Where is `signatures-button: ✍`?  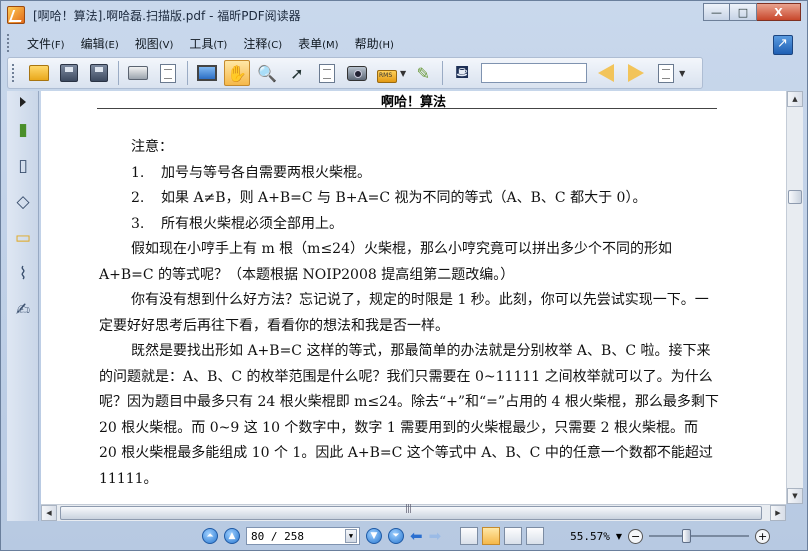 signatures-button: ✍ is located at coordinates (23, 310).